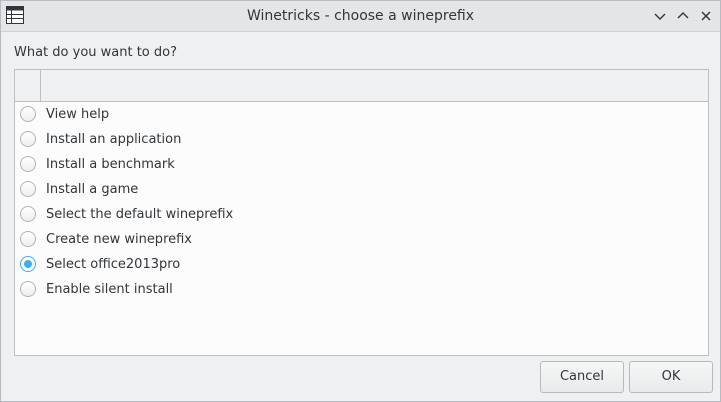 The width and height of the screenshot is (721, 402). Describe the element at coordinates (92, 189) in the screenshot. I see `option-label: Install a game` at that location.